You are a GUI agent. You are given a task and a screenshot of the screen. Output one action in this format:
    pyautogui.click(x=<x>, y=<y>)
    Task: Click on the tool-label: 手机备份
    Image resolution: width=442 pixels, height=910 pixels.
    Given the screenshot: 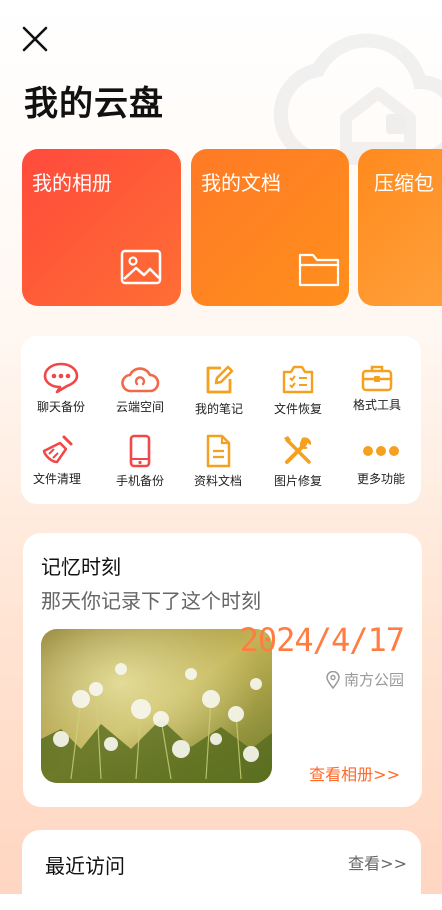 What is the action you would take?
    pyautogui.click(x=139, y=481)
    